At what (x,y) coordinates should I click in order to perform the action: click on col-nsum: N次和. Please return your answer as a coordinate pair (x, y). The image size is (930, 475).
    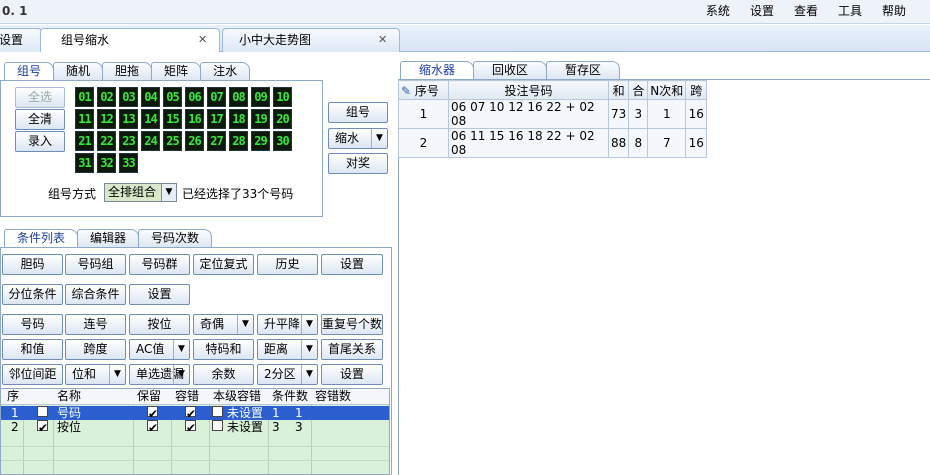
    Looking at the image, I should click on (667, 90).